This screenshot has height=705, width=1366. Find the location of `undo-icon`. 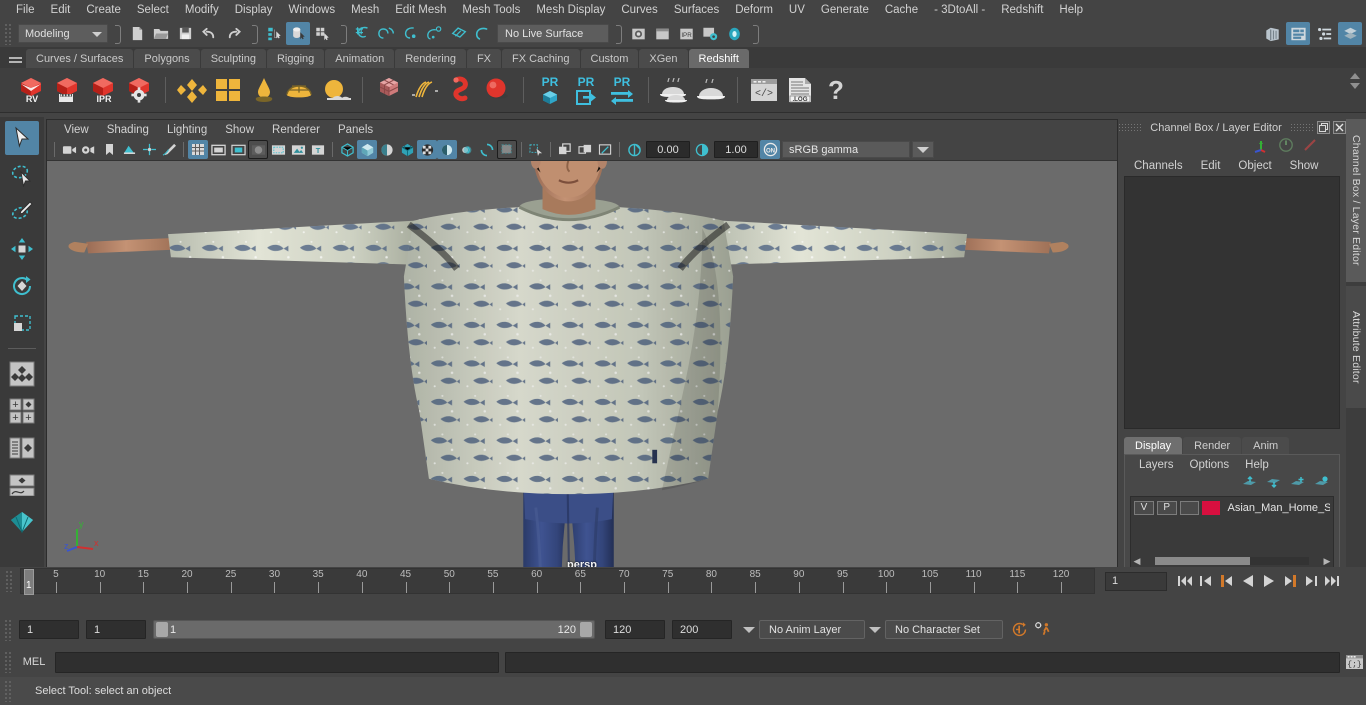

undo-icon is located at coordinates (209, 33).